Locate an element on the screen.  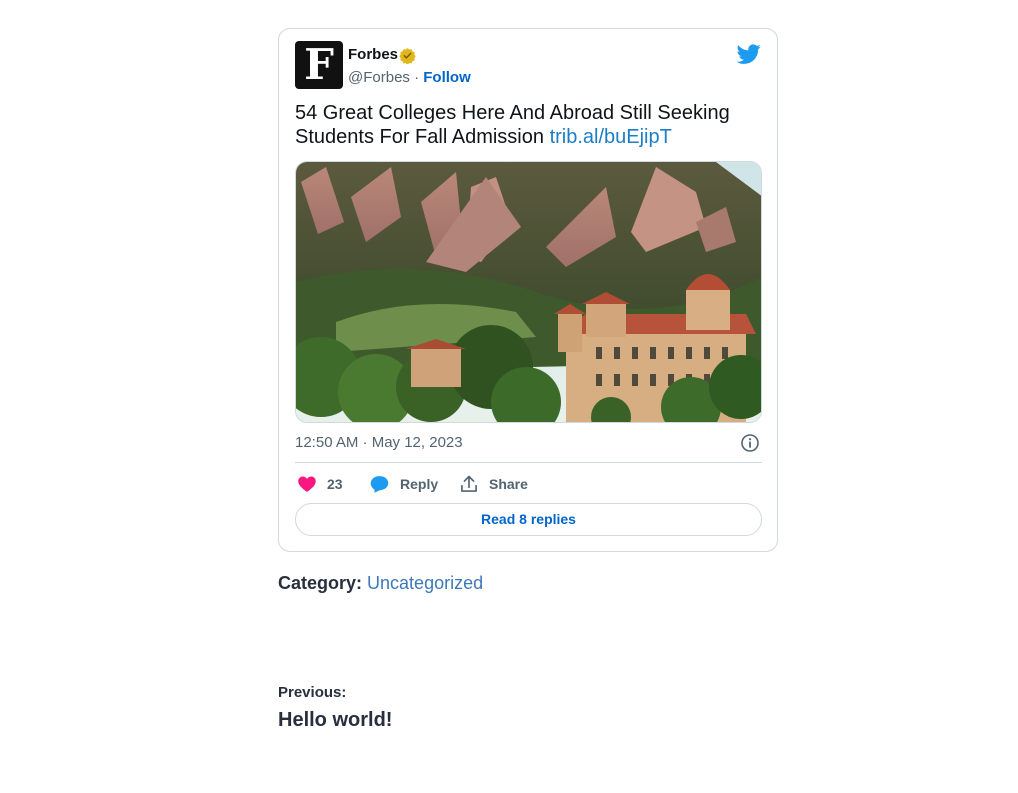
share-upload-icon is located at coordinates (469, 483).